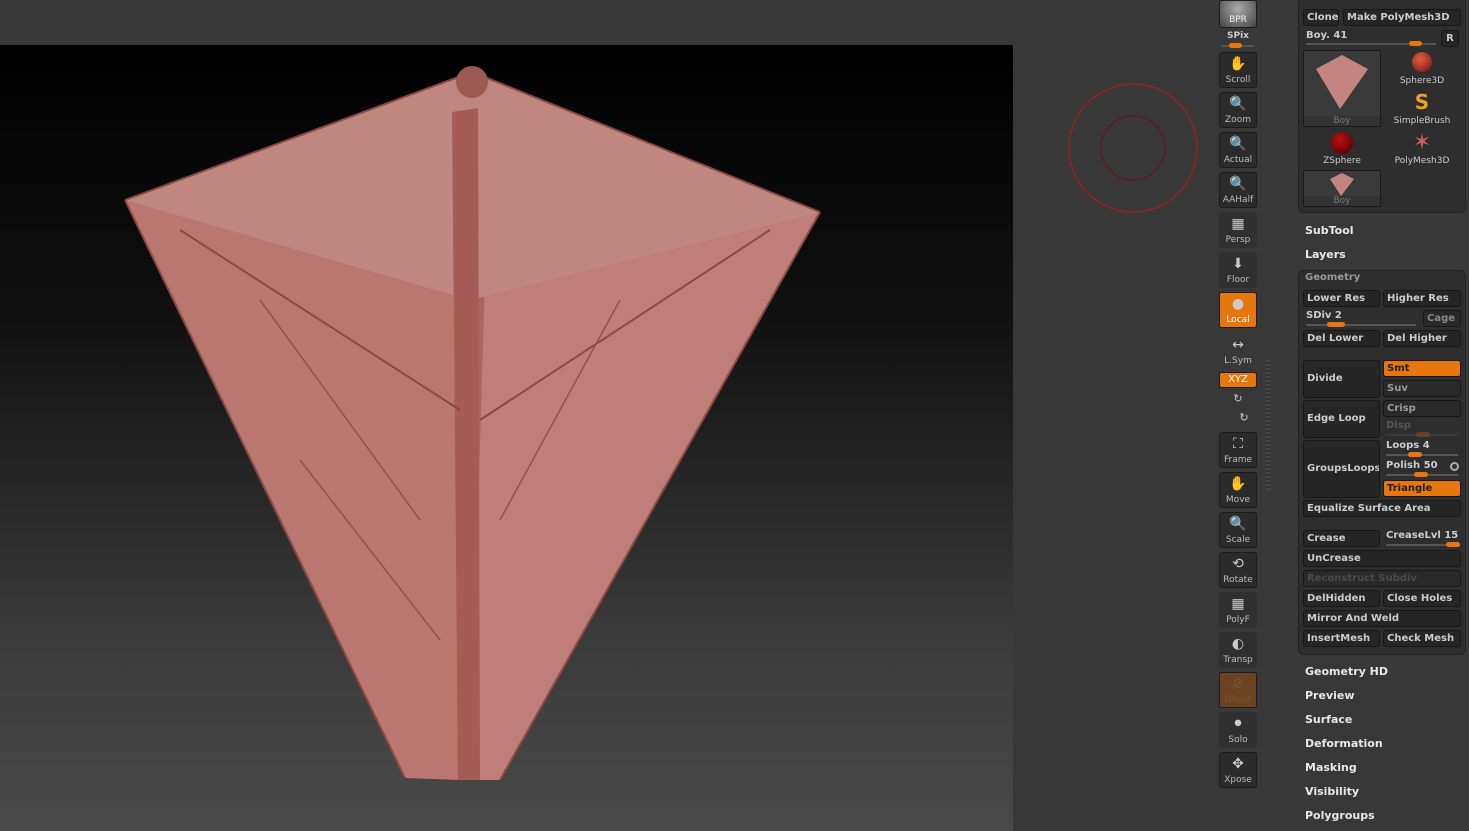 This screenshot has height=831, width=1469. Describe the element at coordinates (1238, 310) in the screenshot. I see `local-button: ● Local` at that location.